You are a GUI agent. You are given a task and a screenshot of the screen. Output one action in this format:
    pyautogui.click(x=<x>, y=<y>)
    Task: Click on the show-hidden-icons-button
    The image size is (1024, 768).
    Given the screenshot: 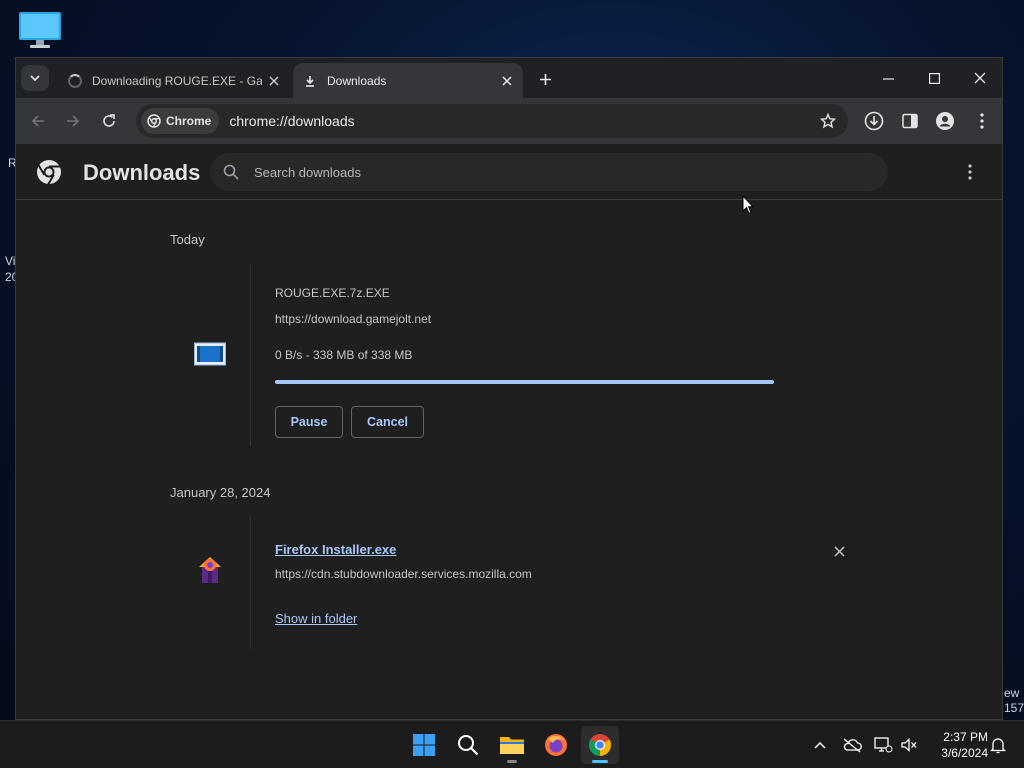 What is the action you would take?
    pyautogui.click(x=820, y=745)
    